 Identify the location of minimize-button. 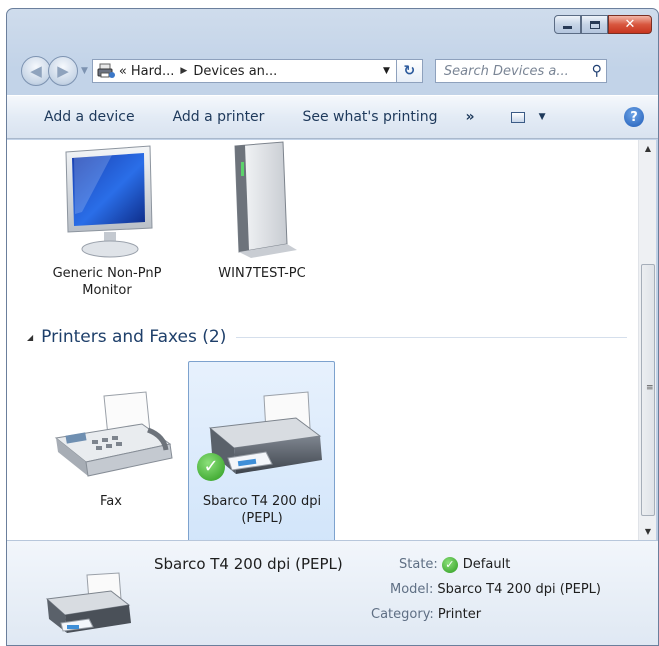
(567, 24).